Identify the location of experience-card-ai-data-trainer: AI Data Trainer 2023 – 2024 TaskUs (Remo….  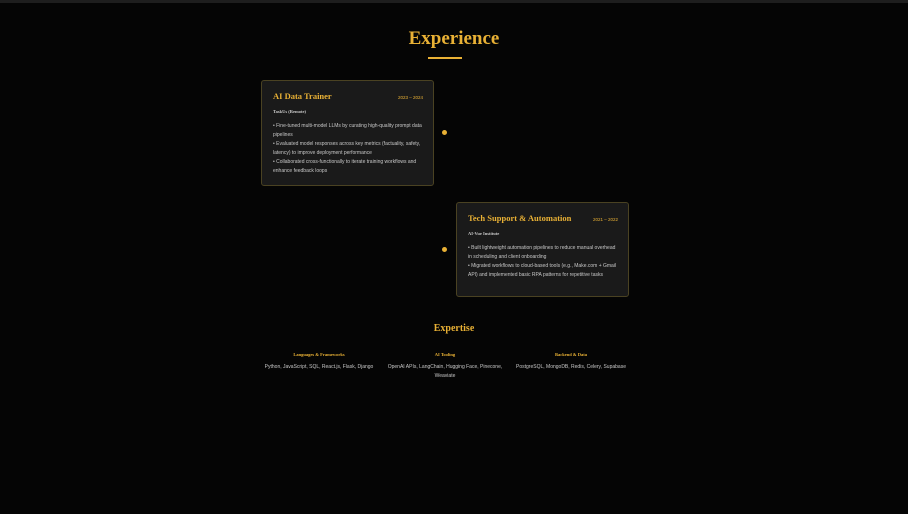
(347, 133).